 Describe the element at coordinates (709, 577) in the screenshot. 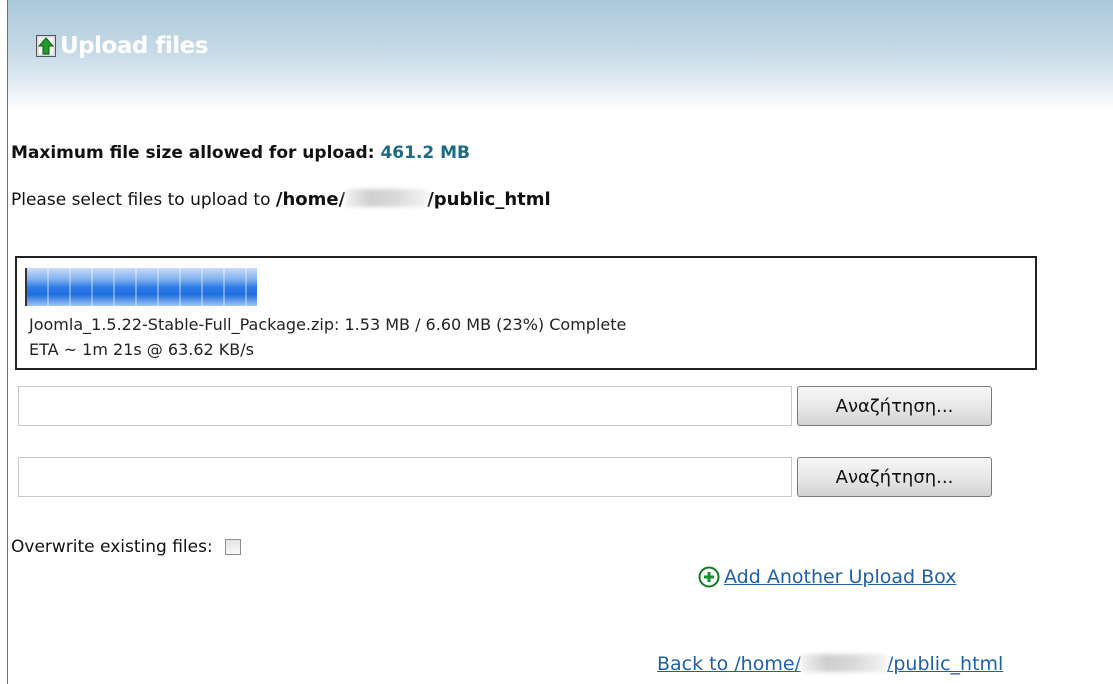

I see `plus-circle-icon` at that location.